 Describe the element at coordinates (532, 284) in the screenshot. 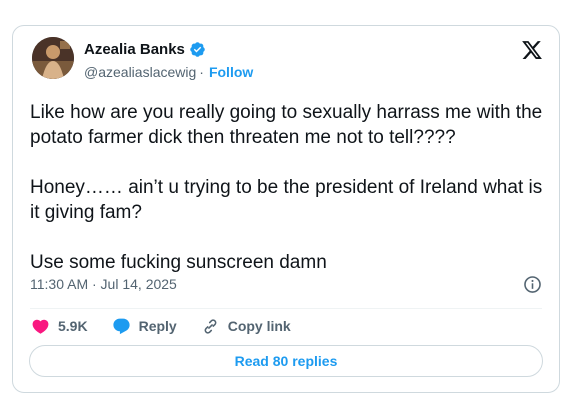

I see `info-icon` at that location.